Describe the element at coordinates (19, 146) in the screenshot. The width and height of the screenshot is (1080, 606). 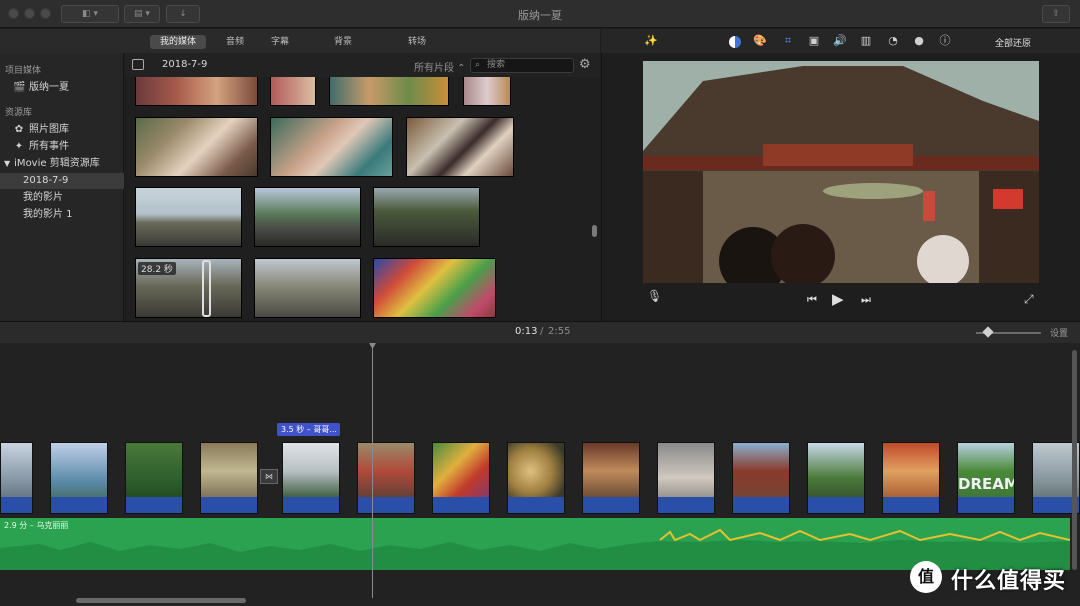
I see `star-icon: ✦` at that location.